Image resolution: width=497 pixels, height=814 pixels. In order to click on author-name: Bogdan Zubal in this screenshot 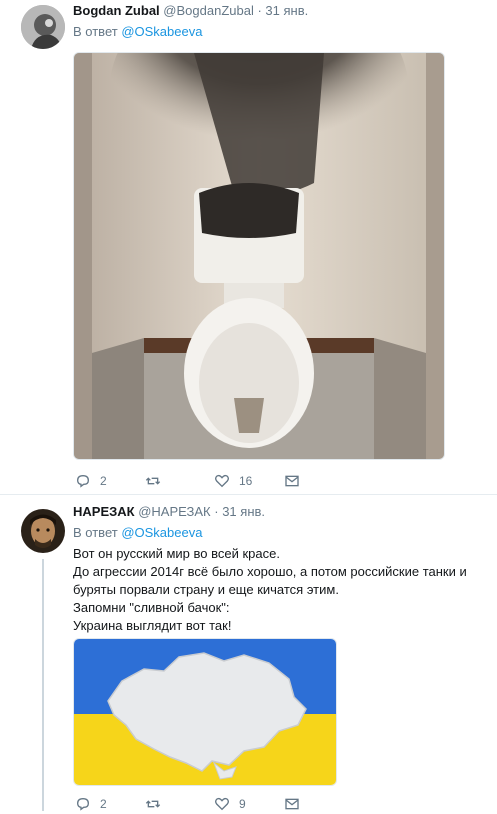, I will do `click(116, 10)`.